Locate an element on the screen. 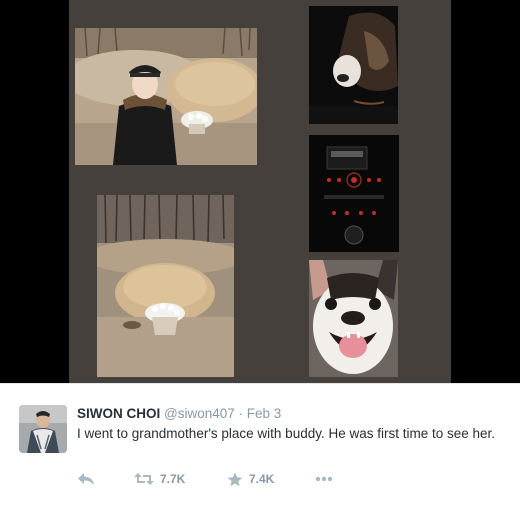 The height and width of the screenshot is (505, 520). timestamp: Feb 3 is located at coordinates (264, 413).